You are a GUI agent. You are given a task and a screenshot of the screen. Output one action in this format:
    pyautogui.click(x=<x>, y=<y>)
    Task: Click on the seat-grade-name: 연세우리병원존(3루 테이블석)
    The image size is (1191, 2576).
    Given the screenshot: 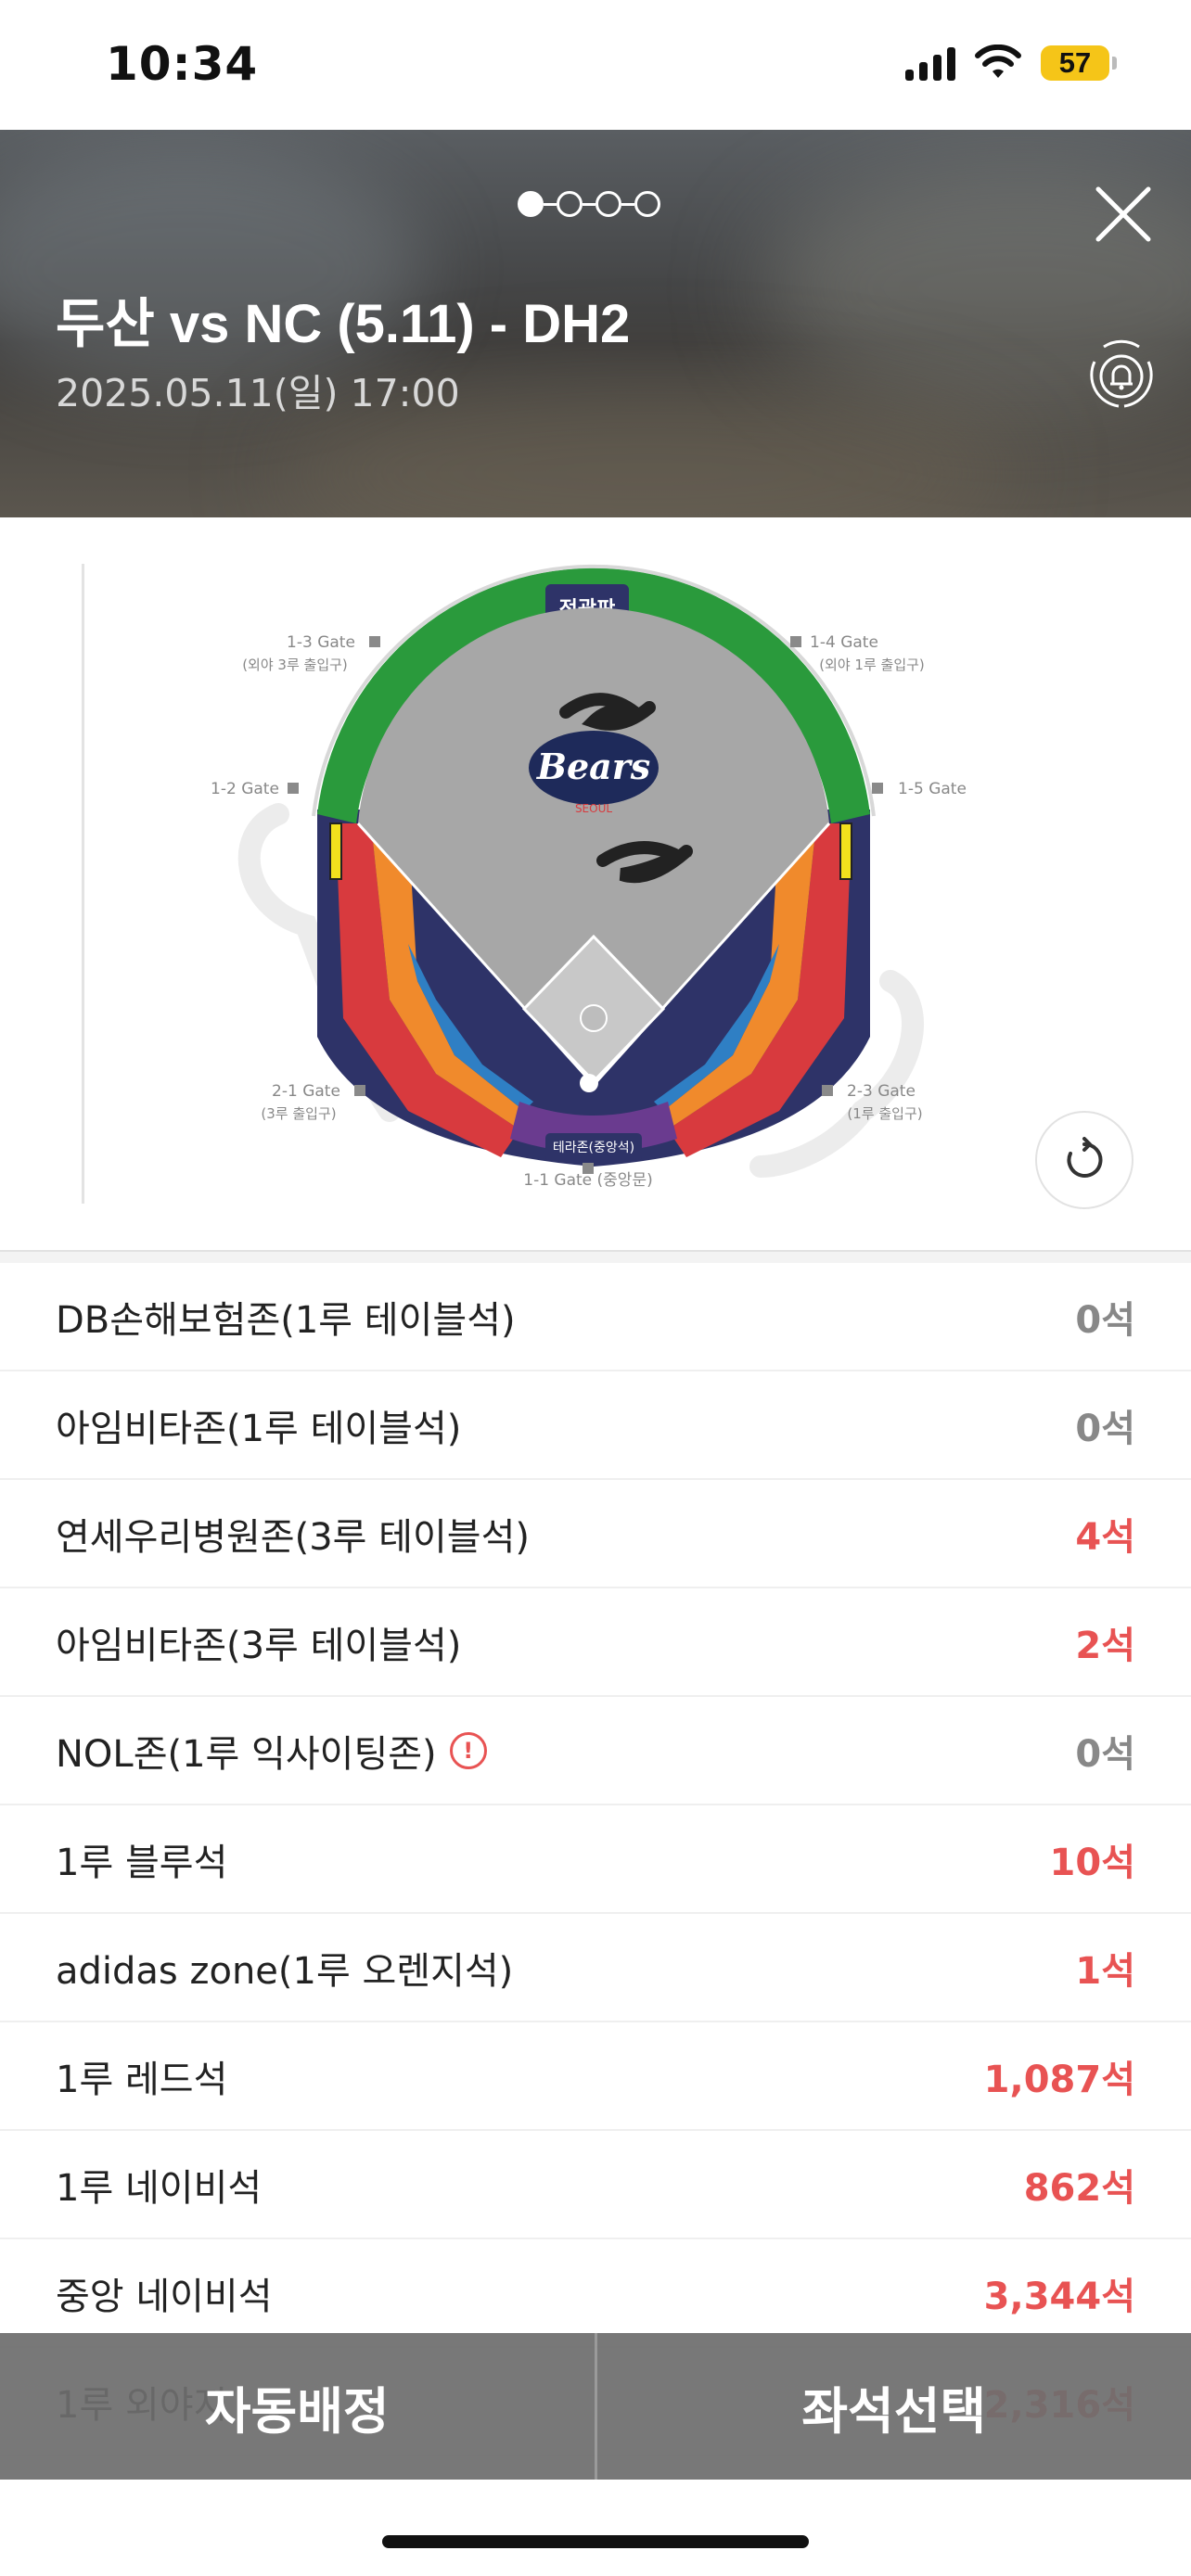 What is the action you would take?
    pyautogui.click(x=293, y=1534)
    